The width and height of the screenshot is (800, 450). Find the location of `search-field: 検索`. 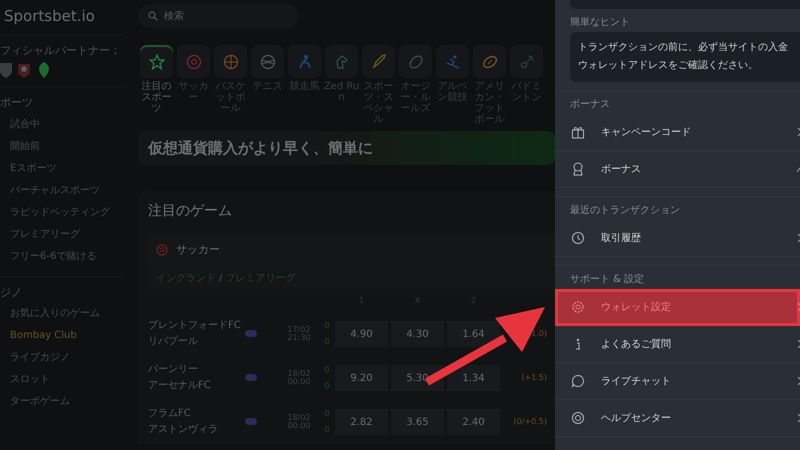

search-field: 検索 is located at coordinates (218, 16).